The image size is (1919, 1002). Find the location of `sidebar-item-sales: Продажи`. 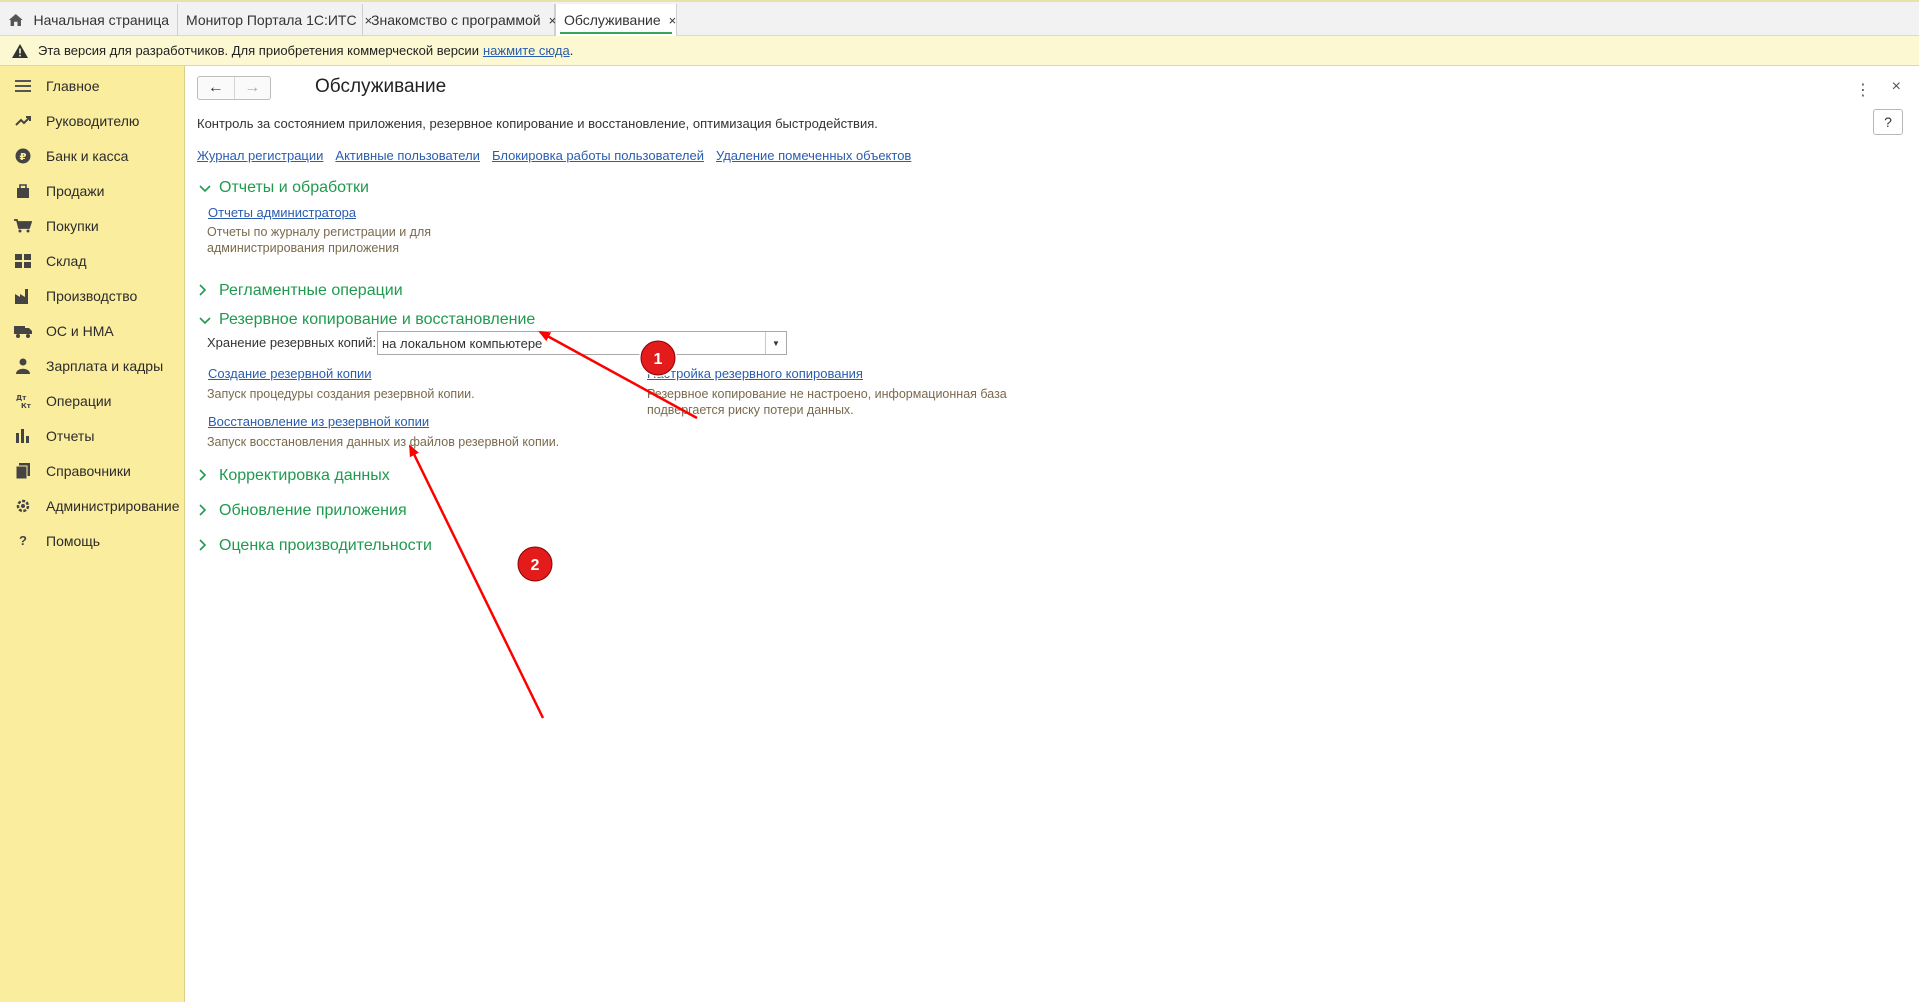

sidebar-item-sales: Продажи is located at coordinates (92, 190).